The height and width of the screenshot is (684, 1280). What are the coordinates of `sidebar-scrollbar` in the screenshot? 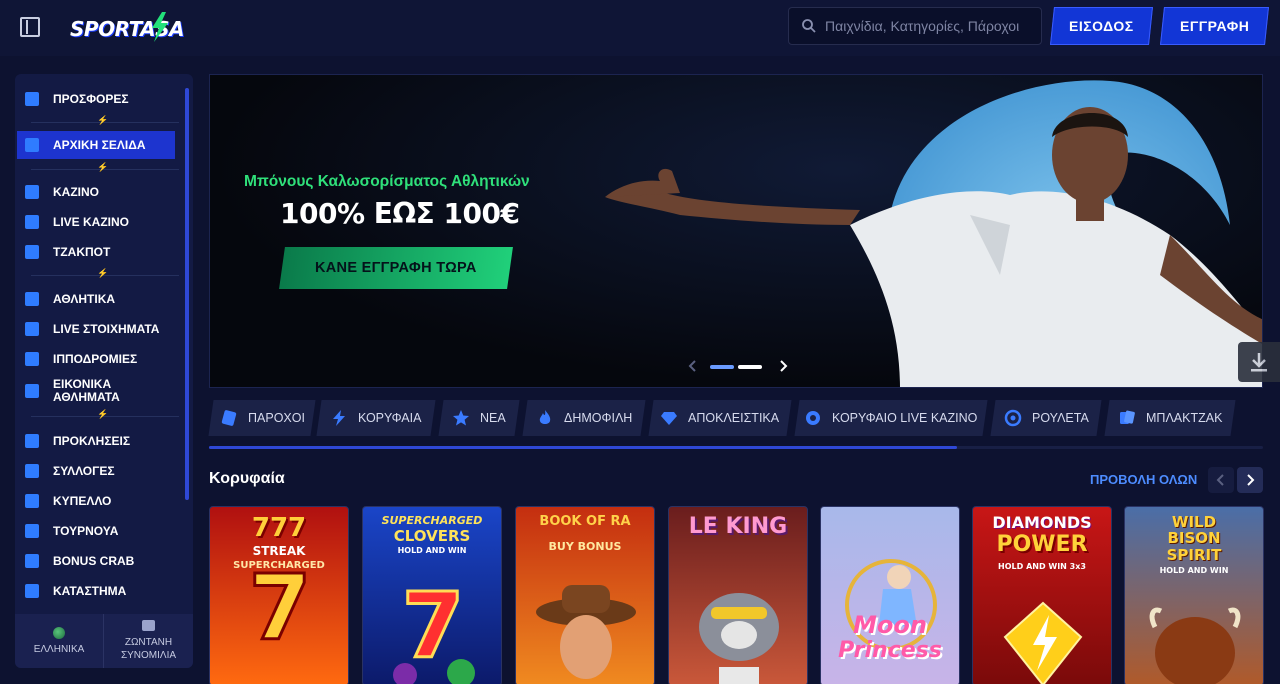 It's located at (187, 294).